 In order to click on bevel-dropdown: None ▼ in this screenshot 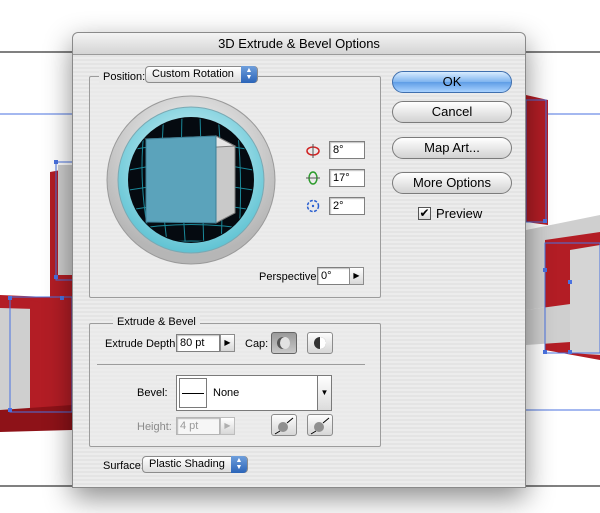, I will do `click(254, 393)`.